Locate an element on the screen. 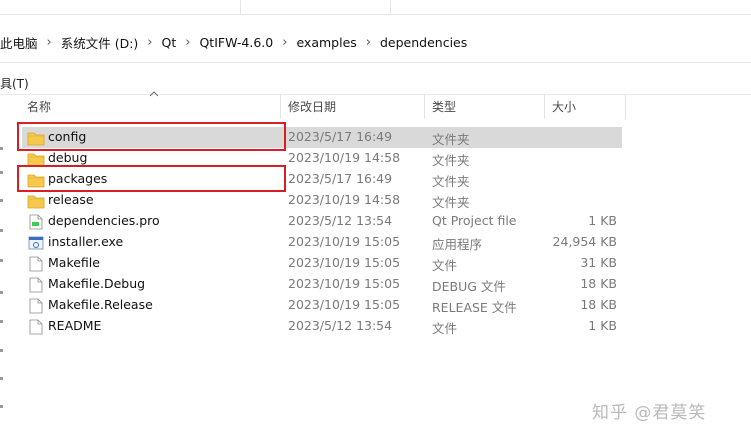 The width and height of the screenshot is (751, 441). file-name: Makefile.Debug is located at coordinates (97, 283).